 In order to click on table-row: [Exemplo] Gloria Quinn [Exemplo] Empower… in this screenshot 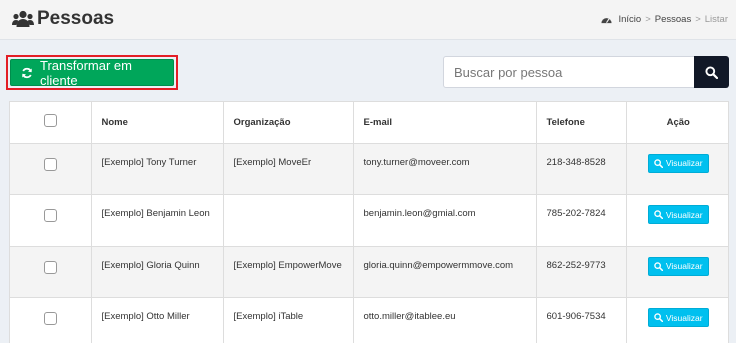, I will do `click(369, 272)`.